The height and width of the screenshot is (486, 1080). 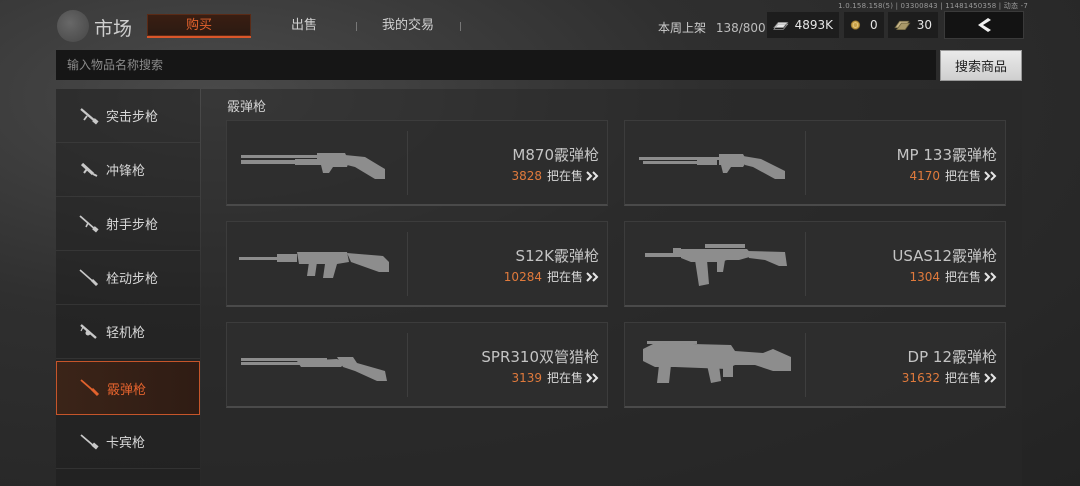 What do you see at coordinates (199, 26) in the screenshot?
I see `tab-buy: 购买` at bounding box center [199, 26].